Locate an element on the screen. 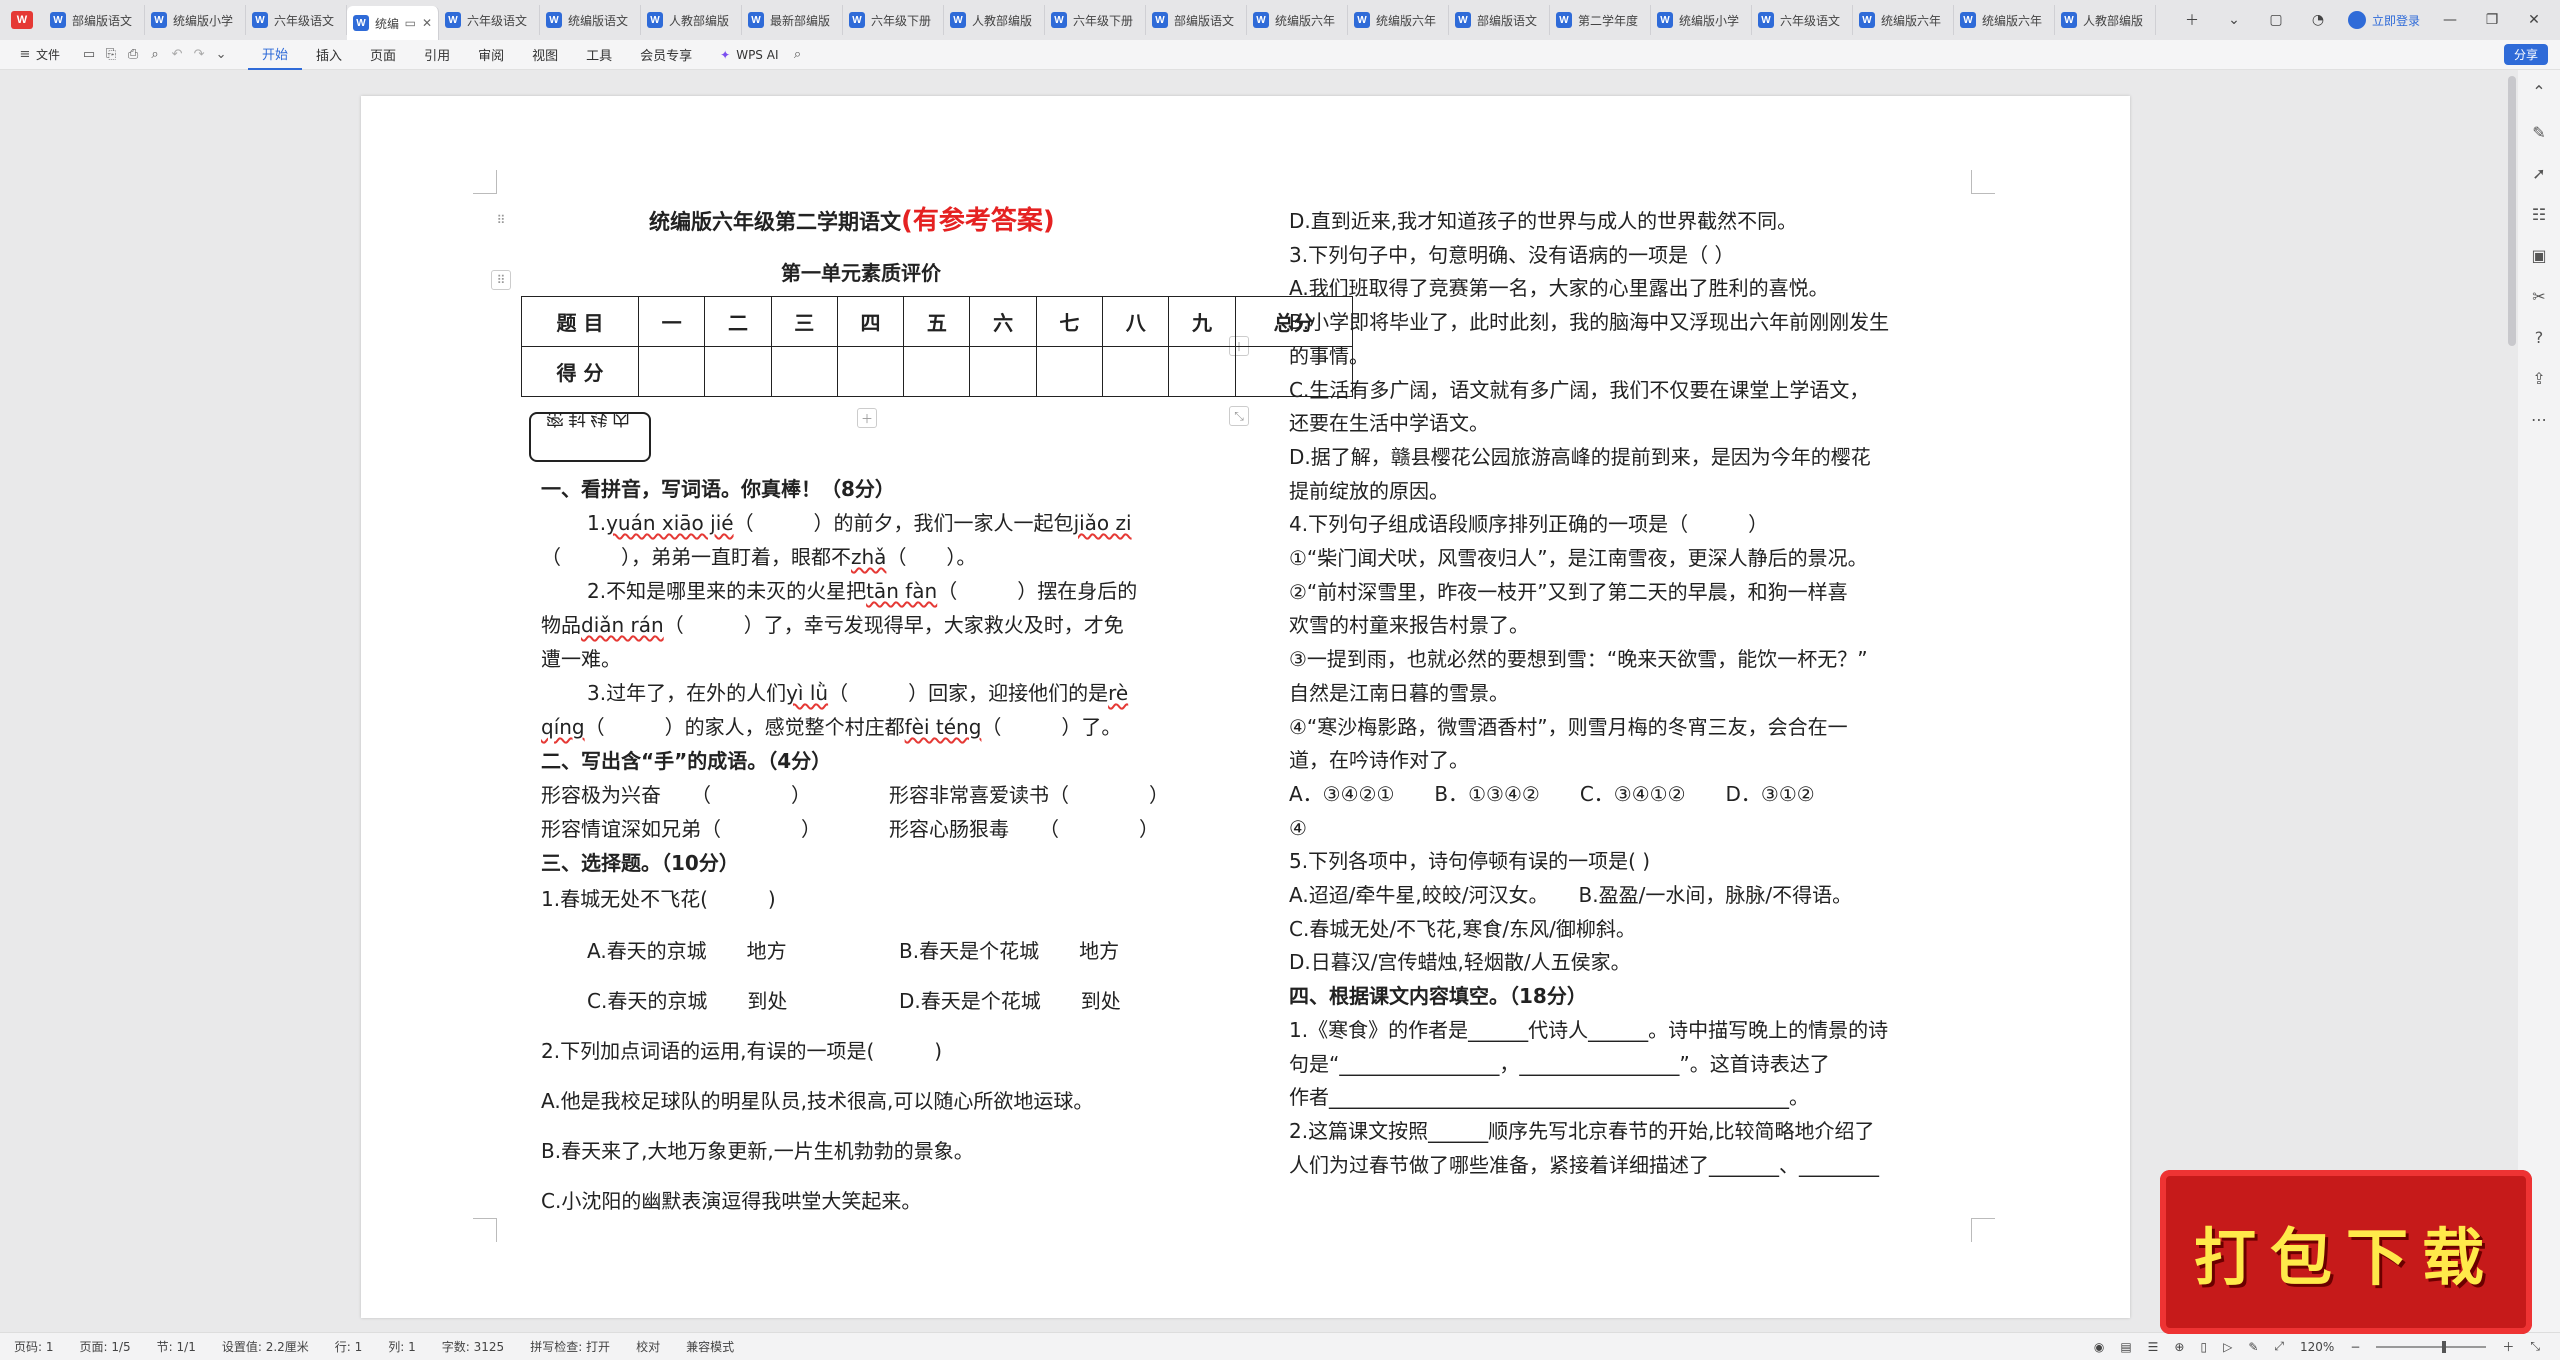  minimize-icon: — is located at coordinates (2450, 20).